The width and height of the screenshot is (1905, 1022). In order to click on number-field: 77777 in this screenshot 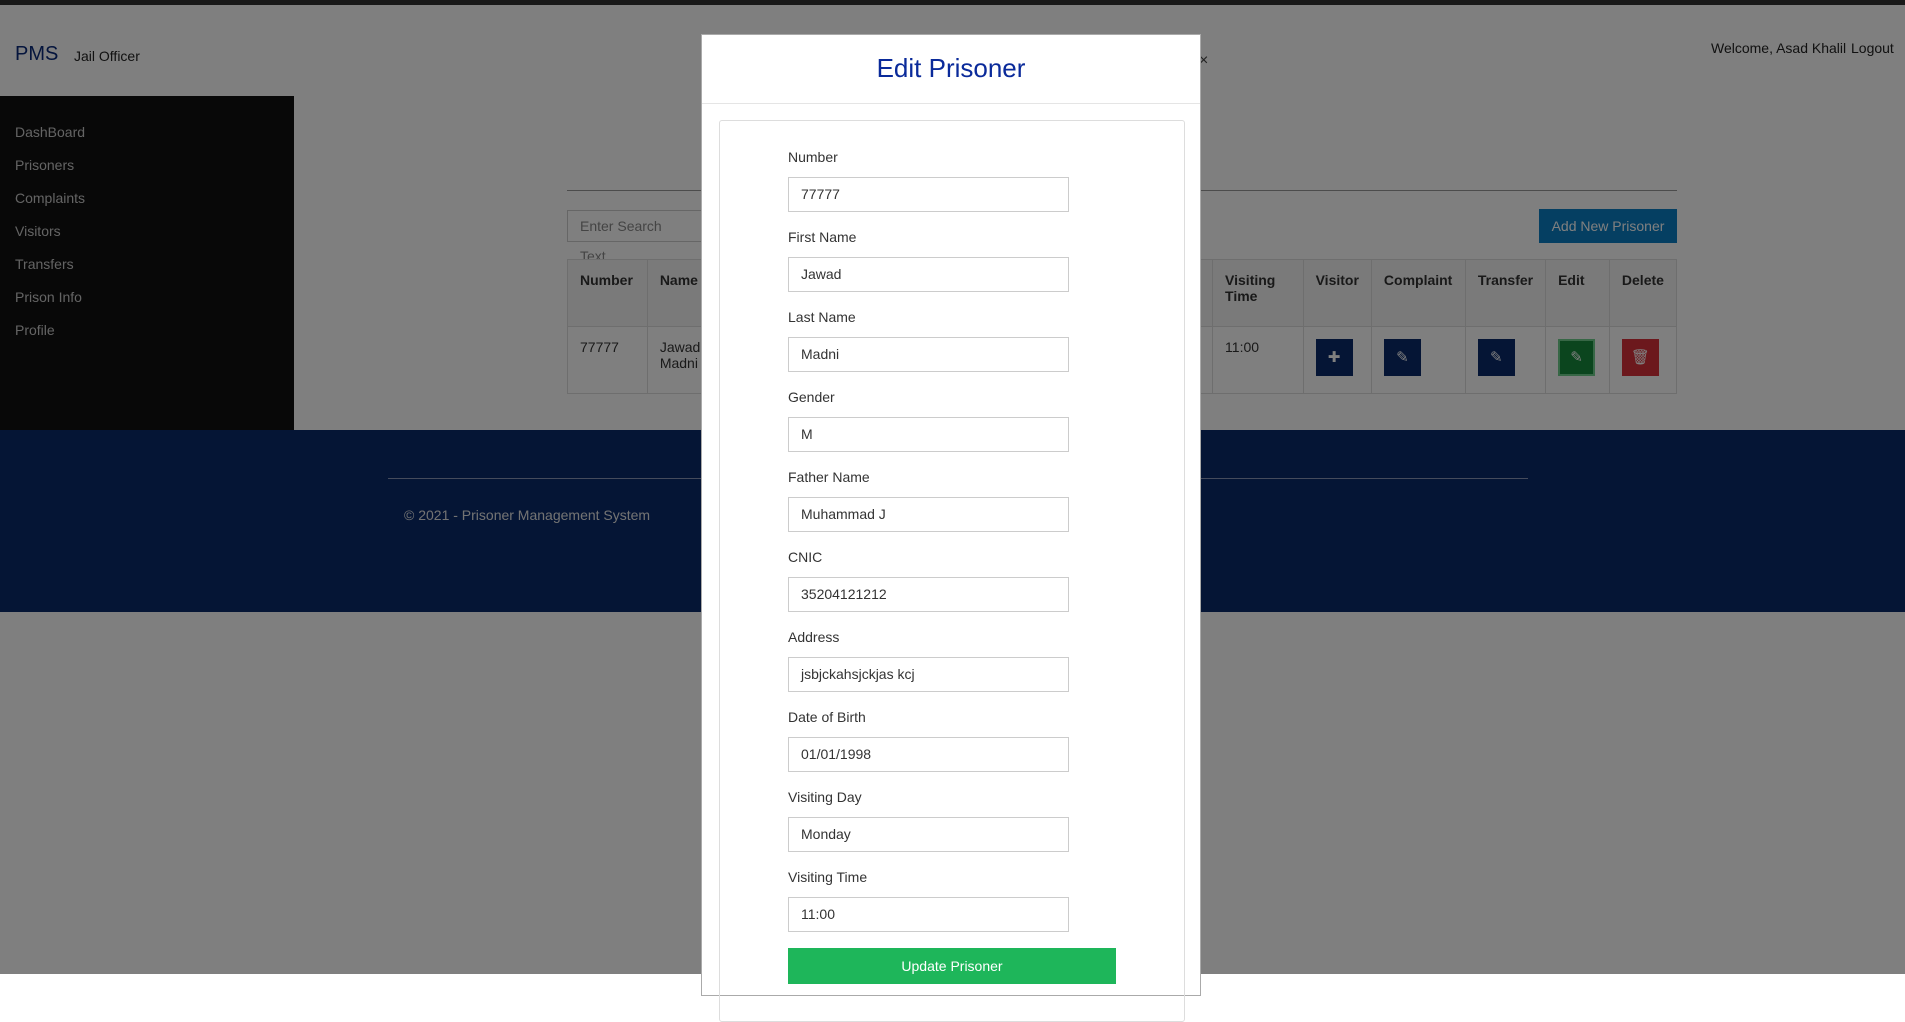, I will do `click(928, 194)`.